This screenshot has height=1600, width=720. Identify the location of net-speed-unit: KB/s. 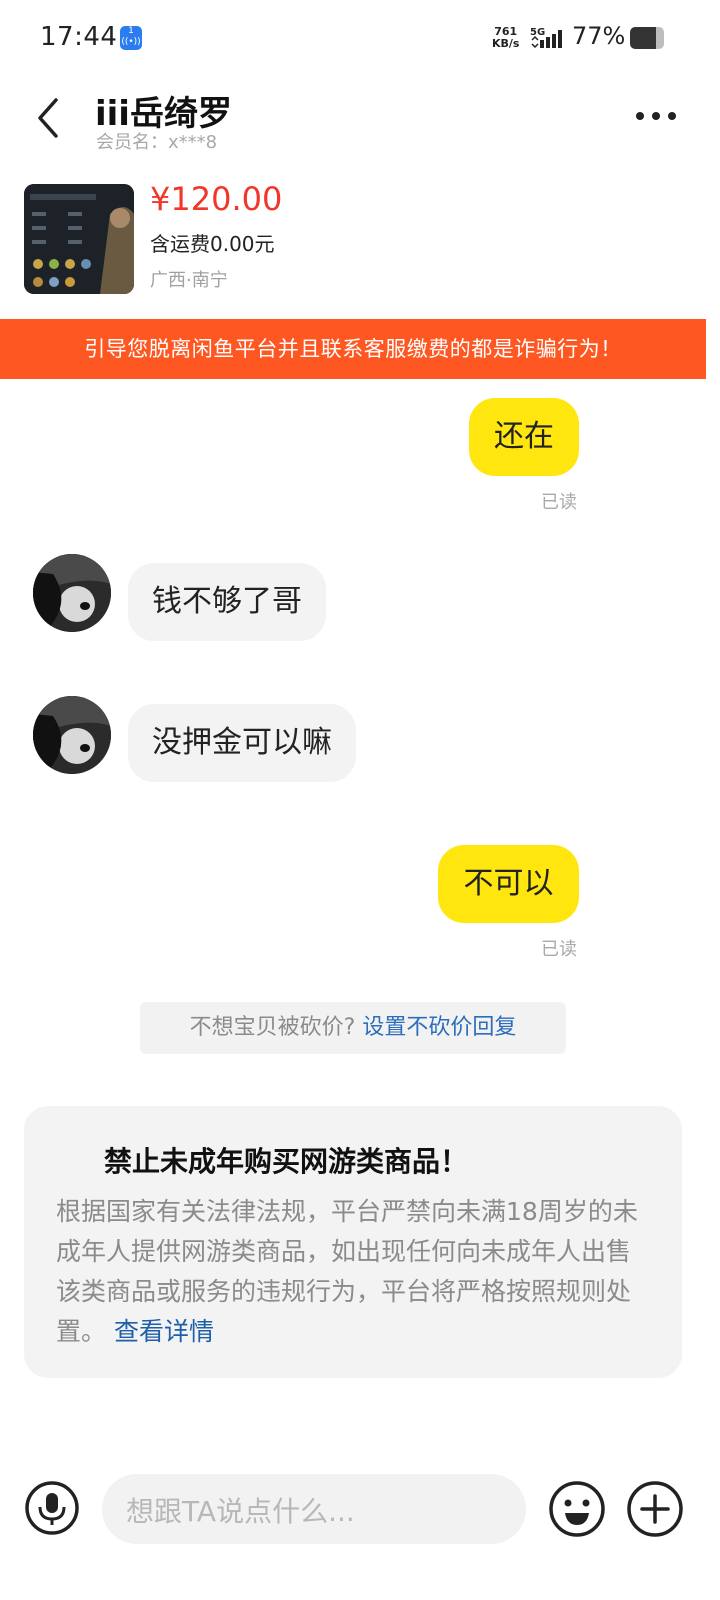
(506, 43).